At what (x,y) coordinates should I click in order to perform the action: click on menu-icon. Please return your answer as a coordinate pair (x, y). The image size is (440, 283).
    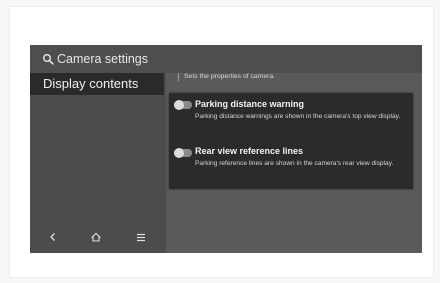
    Looking at the image, I should click on (141, 237).